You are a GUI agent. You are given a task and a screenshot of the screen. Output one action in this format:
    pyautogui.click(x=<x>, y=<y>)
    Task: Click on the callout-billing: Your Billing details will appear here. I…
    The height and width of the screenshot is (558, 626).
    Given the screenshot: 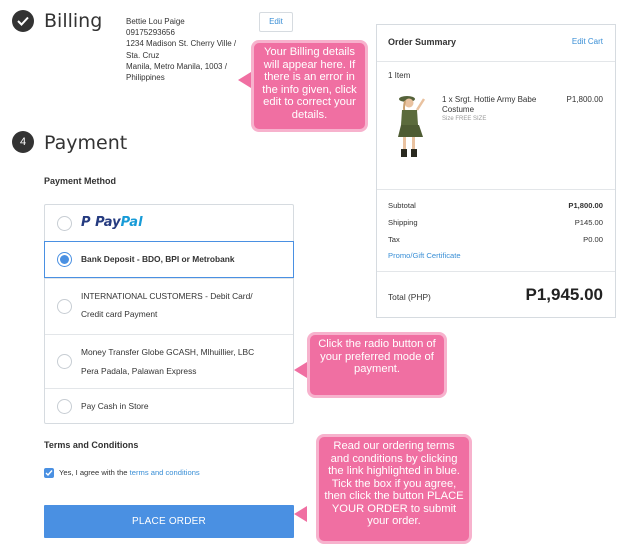 What is the action you would take?
    pyautogui.click(x=309, y=86)
    